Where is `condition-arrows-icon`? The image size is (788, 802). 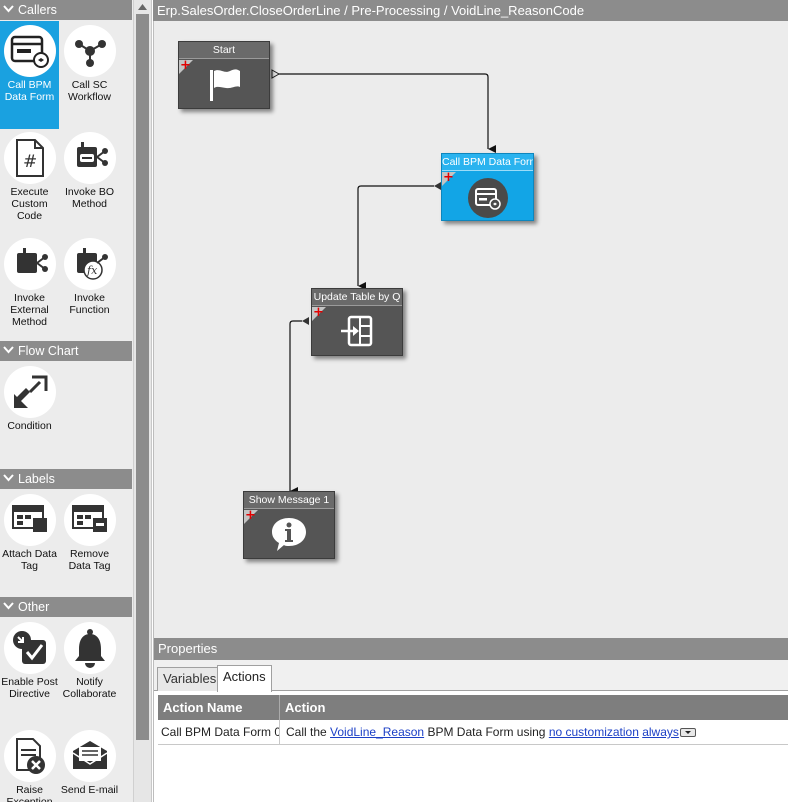
condition-arrows-icon is located at coordinates (30, 392).